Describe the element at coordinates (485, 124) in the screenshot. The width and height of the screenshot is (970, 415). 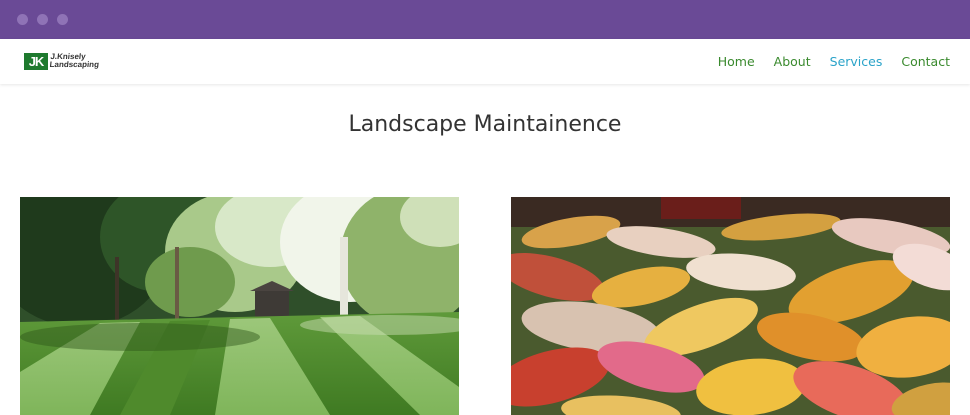
I see `page-title: Landscape Maintainence` at that location.